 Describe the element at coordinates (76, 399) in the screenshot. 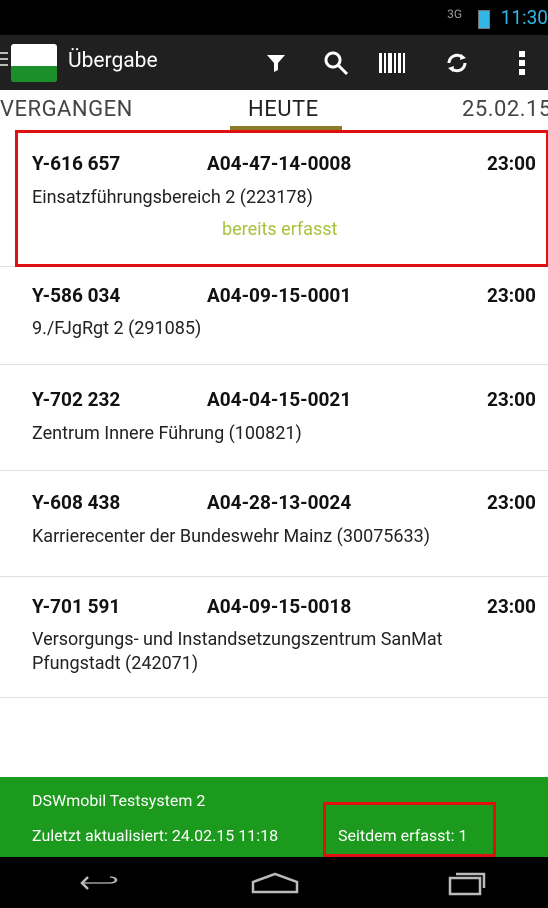

I see `item-code: Y-702 232` at that location.